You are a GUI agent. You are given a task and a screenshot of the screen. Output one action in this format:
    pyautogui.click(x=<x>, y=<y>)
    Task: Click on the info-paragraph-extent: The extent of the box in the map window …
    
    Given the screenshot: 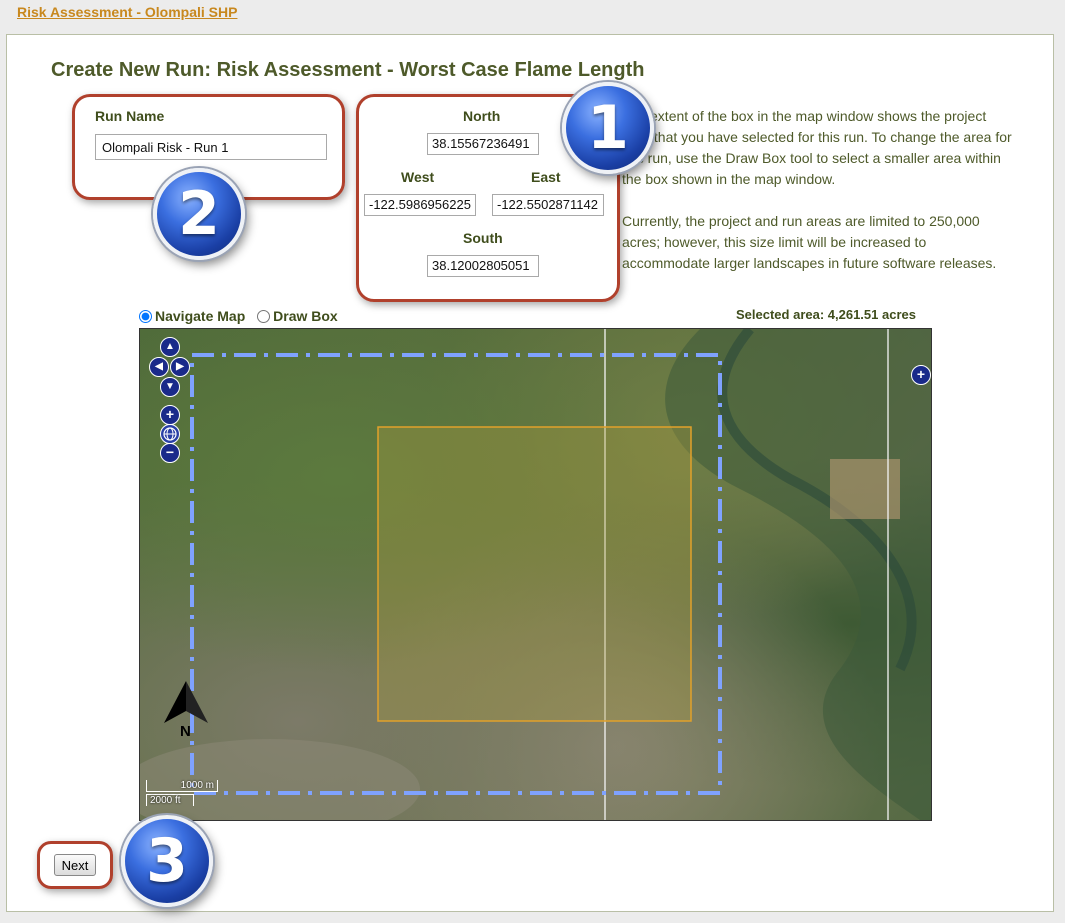 What is the action you would take?
    pyautogui.click(x=817, y=147)
    